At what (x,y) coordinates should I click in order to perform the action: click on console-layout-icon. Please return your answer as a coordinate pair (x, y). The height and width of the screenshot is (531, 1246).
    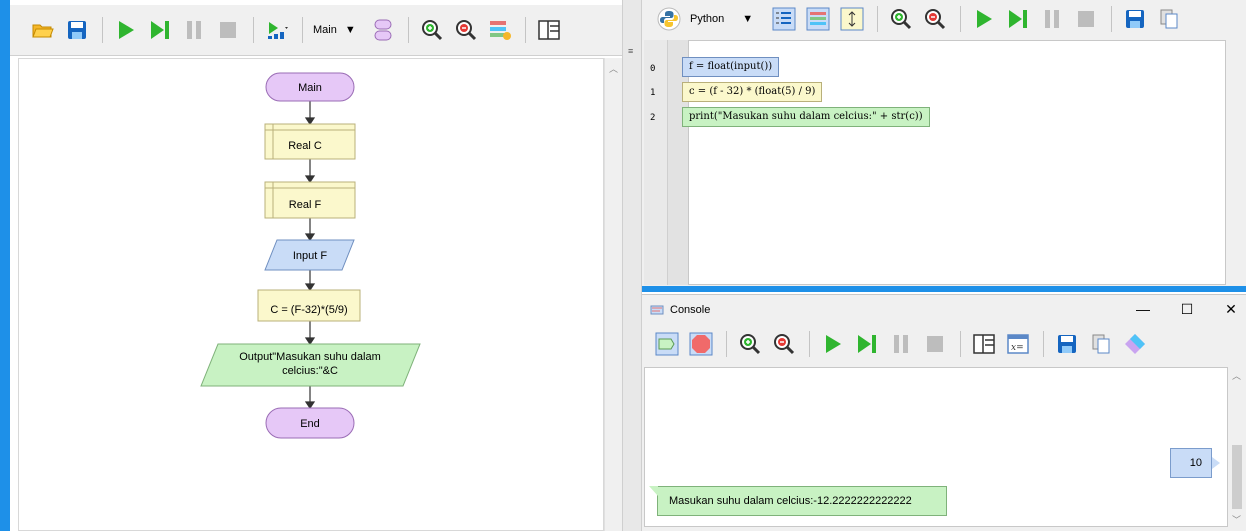
    Looking at the image, I should click on (984, 344).